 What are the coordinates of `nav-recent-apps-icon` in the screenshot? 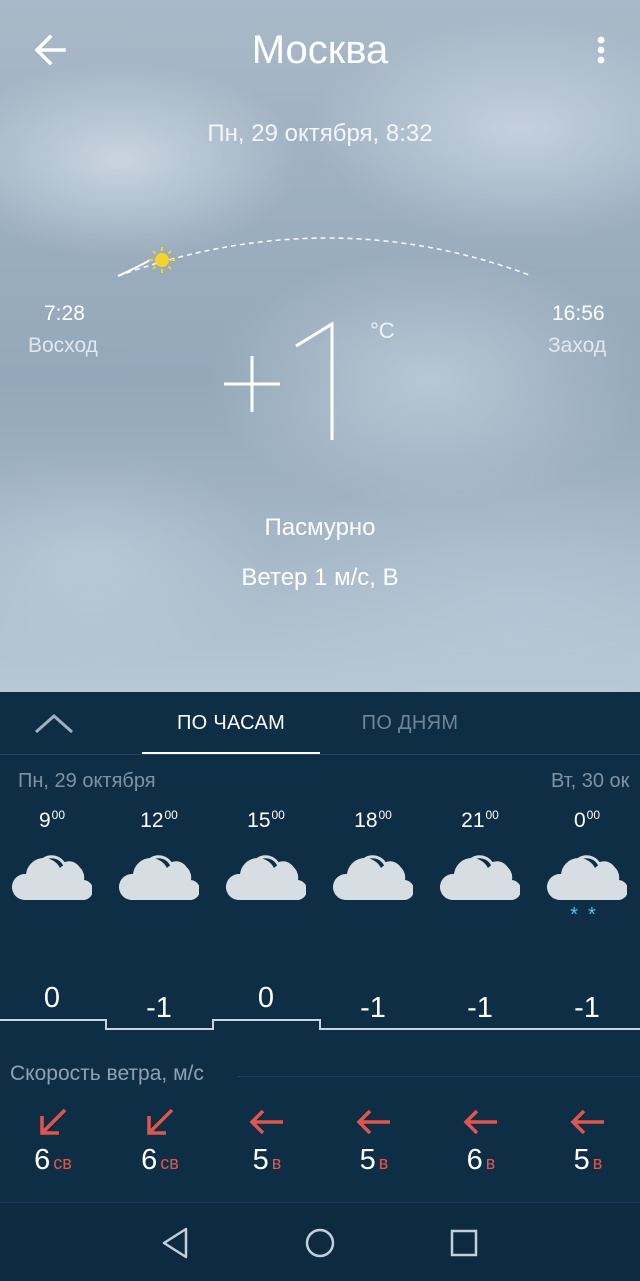 It's located at (464, 1243).